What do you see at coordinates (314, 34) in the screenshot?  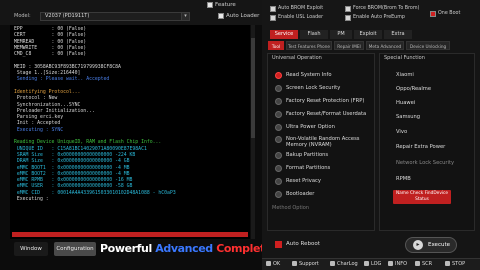 I see `tab-flash: Flash` at bounding box center [314, 34].